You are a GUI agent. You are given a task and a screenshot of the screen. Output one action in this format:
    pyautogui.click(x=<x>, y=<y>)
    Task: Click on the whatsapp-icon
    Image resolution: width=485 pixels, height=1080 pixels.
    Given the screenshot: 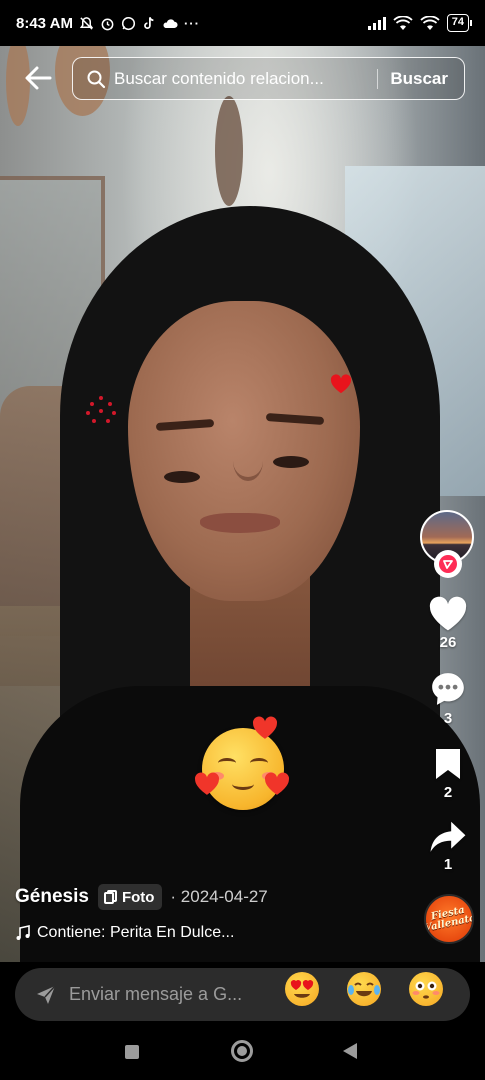 What is the action you would take?
    pyautogui.click(x=128, y=23)
    